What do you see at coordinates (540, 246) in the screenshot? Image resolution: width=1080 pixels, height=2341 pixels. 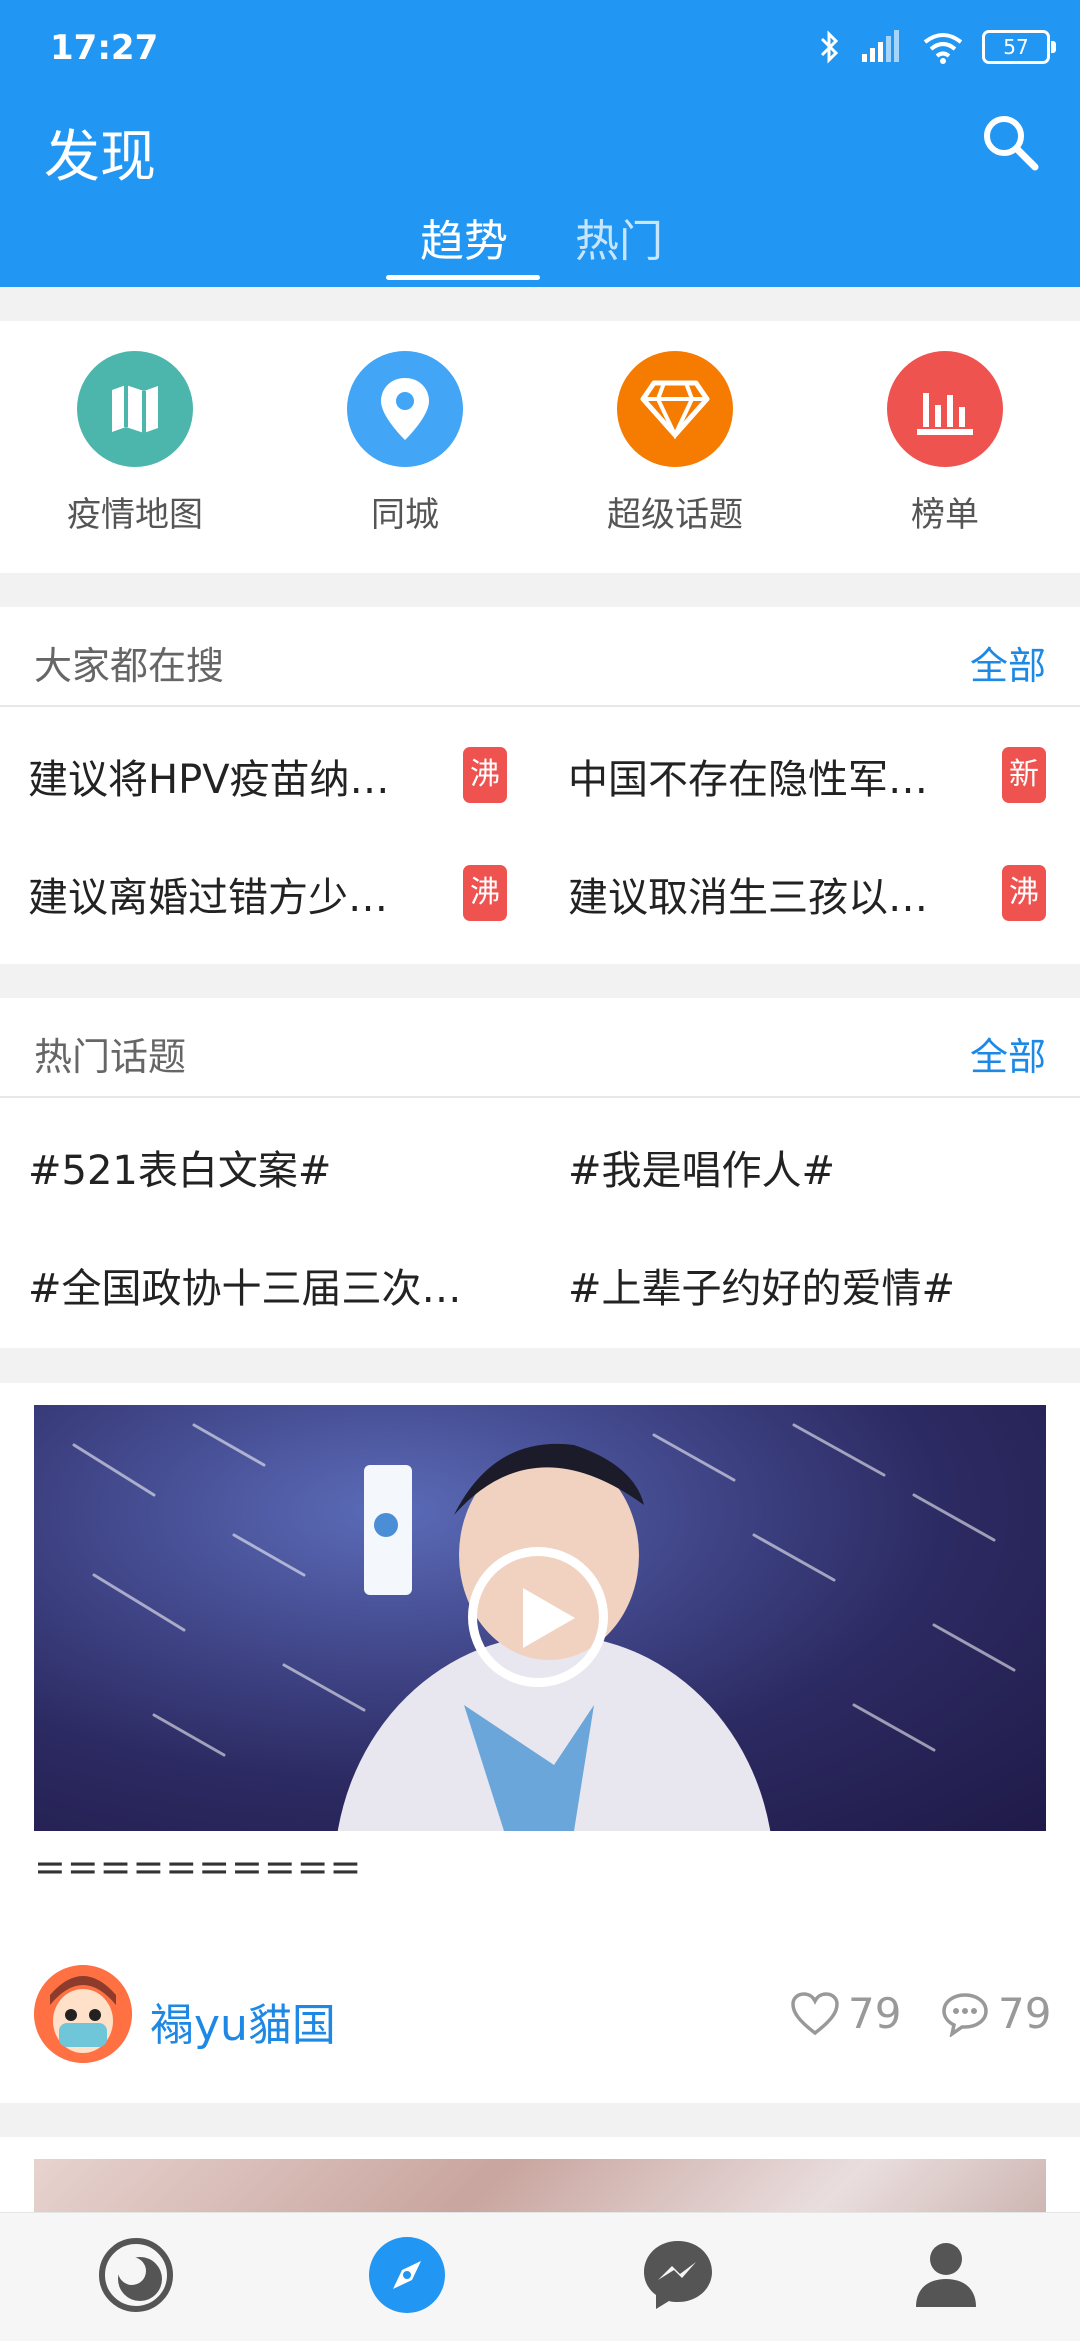 I see `tab-bar: 趋势 热门` at bounding box center [540, 246].